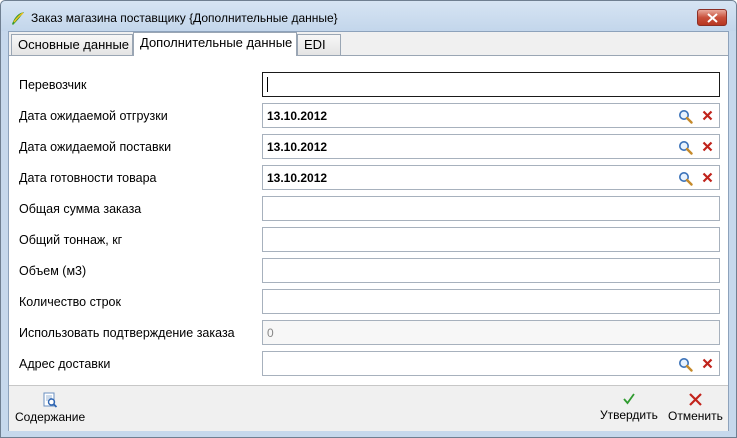 The height and width of the screenshot is (438, 737). I want to click on line-count-label: Количество строк, so click(70, 302).